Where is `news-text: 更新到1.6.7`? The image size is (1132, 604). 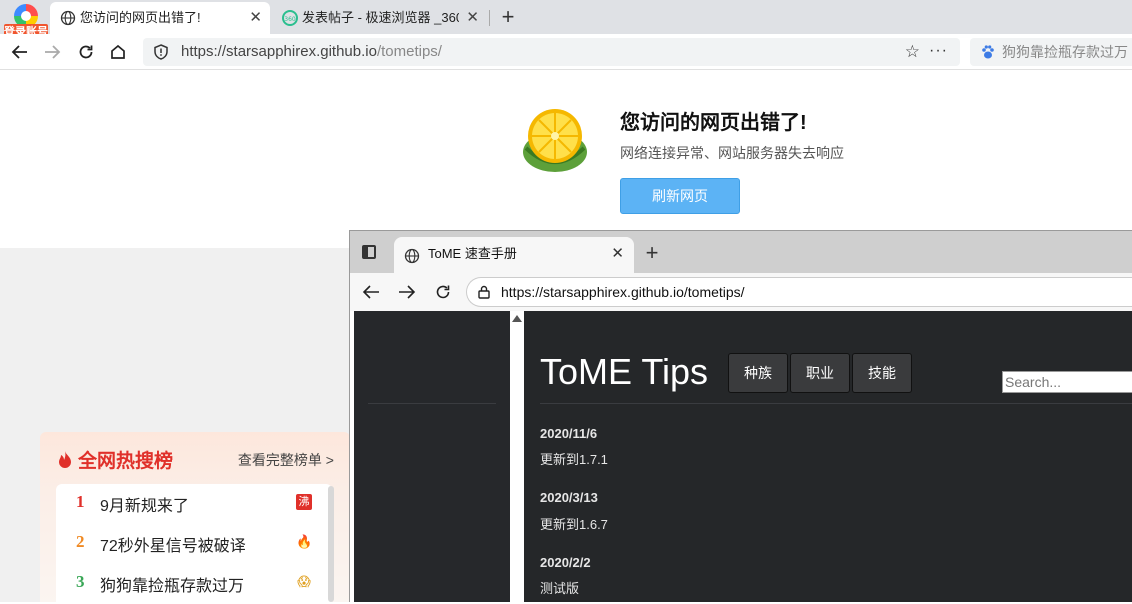 news-text: 更新到1.6.7 is located at coordinates (574, 524).